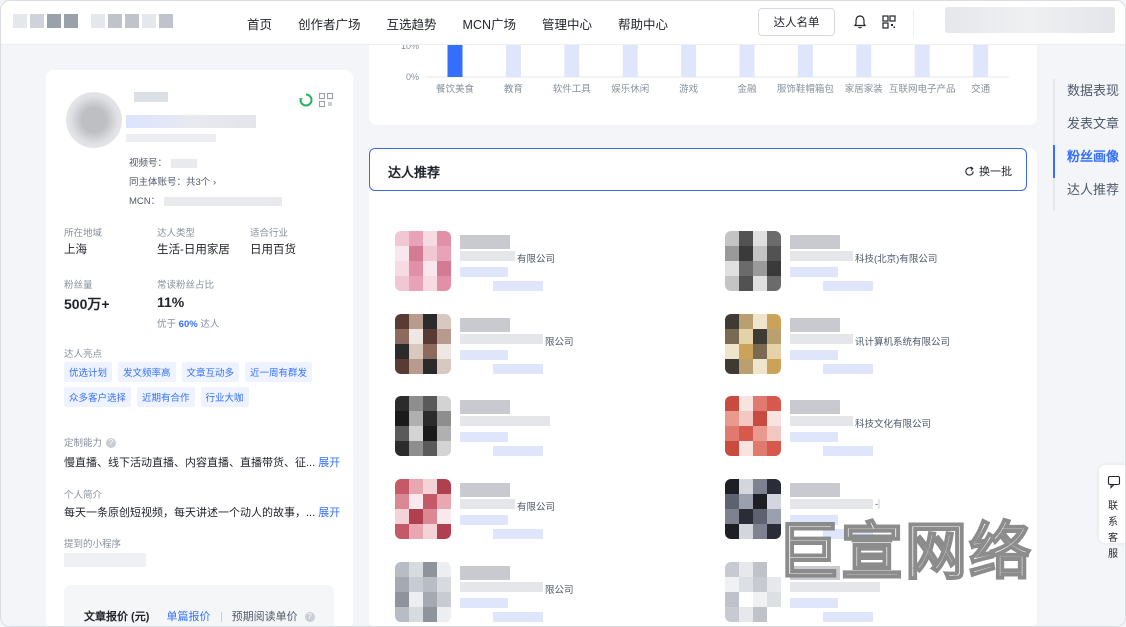 The width and height of the screenshot is (1126, 627). I want to click on x-tick-label: 交通, so click(981, 89).